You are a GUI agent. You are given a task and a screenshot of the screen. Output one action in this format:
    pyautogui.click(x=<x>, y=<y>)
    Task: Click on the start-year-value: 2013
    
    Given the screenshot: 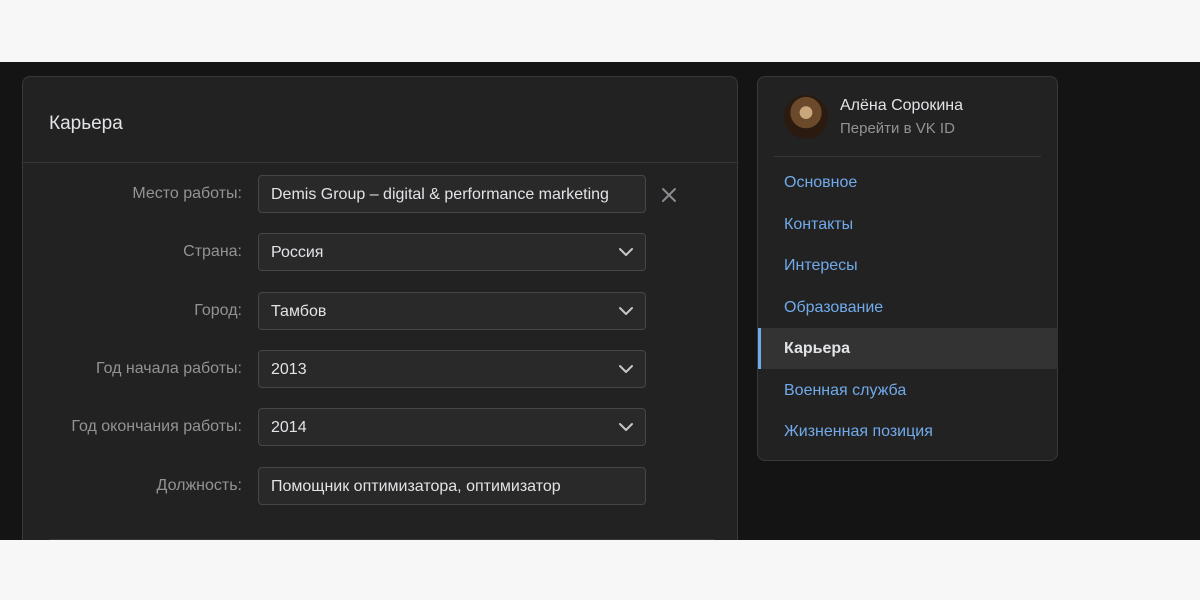 What is the action you would take?
    pyautogui.click(x=289, y=369)
    